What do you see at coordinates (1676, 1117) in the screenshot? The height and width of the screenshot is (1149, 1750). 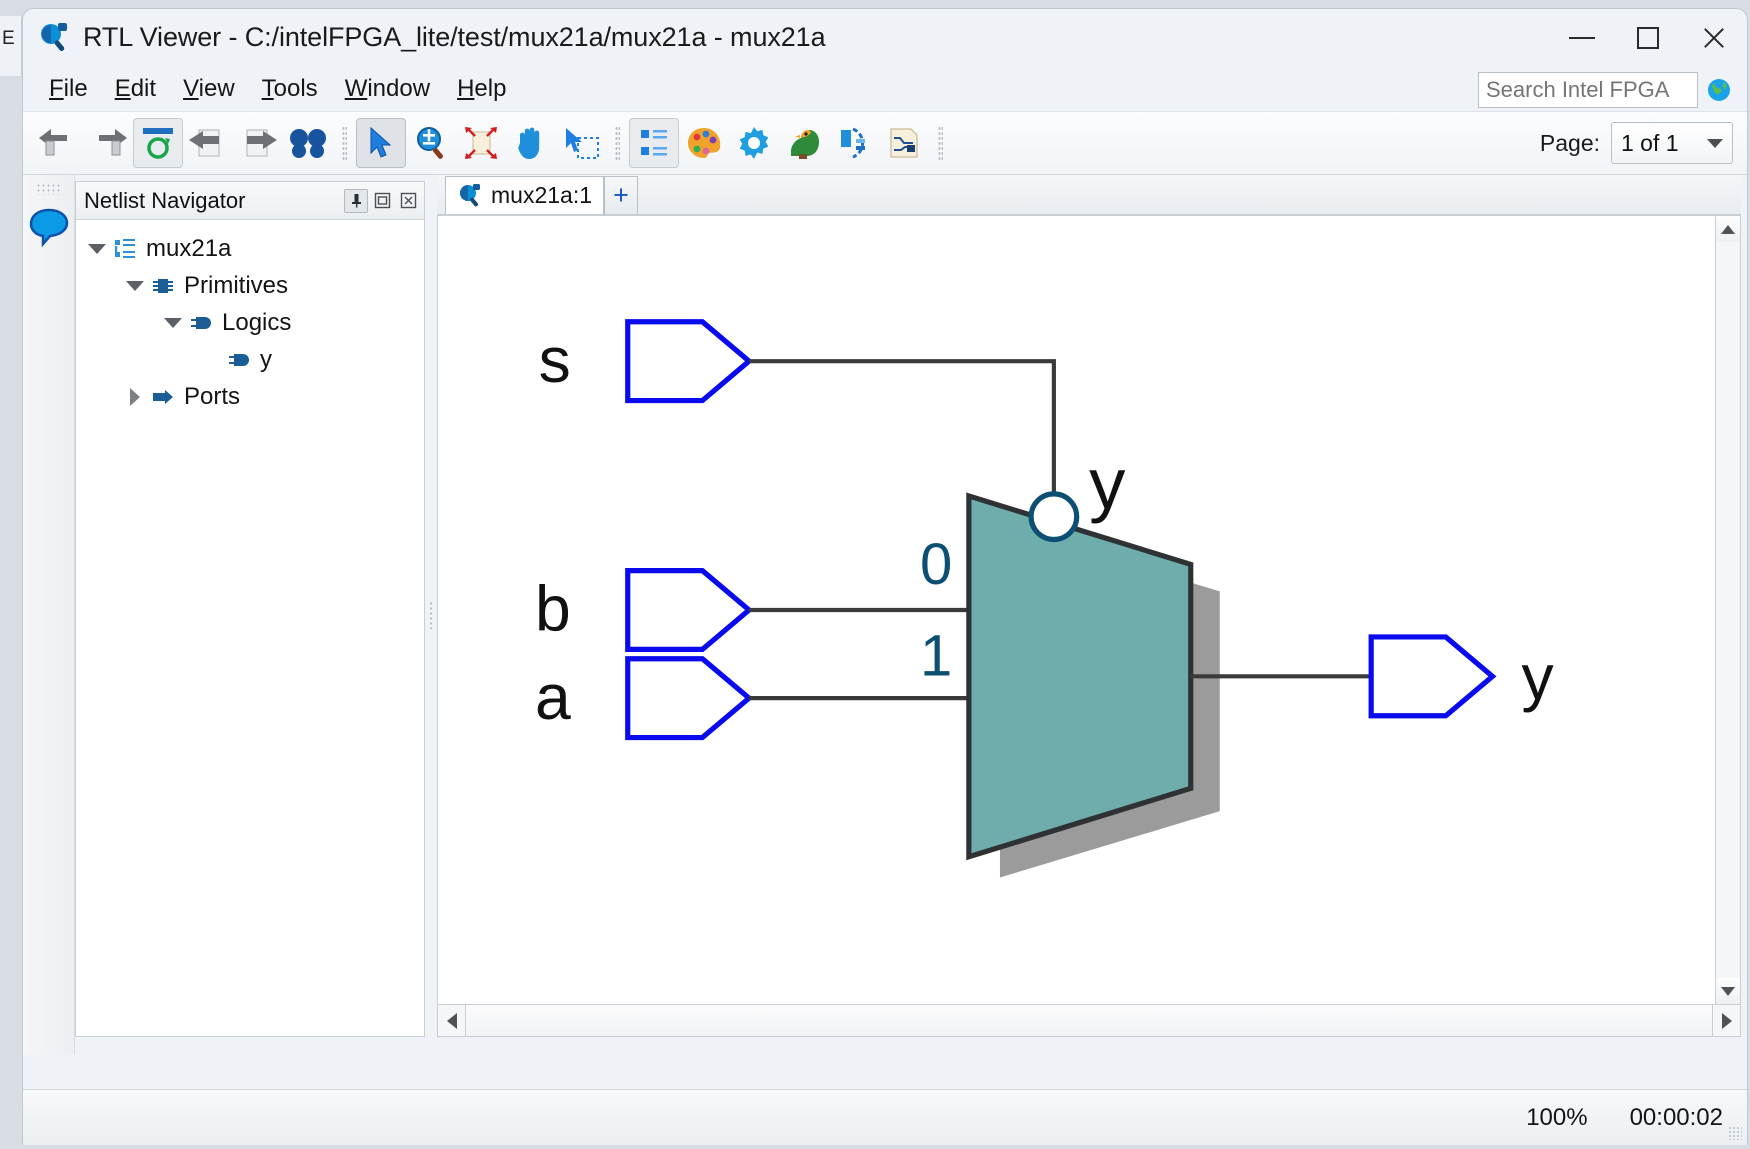 I see `status-elapsed-time: 00:00:02` at bounding box center [1676, 1117].